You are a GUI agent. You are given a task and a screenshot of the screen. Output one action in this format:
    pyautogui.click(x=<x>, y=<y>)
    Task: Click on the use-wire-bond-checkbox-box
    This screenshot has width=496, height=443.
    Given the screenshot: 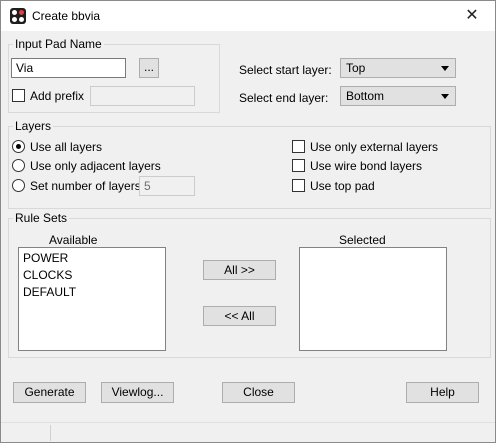 What is the action you would take?
    pyautogui.click(x=298, y=165)
    